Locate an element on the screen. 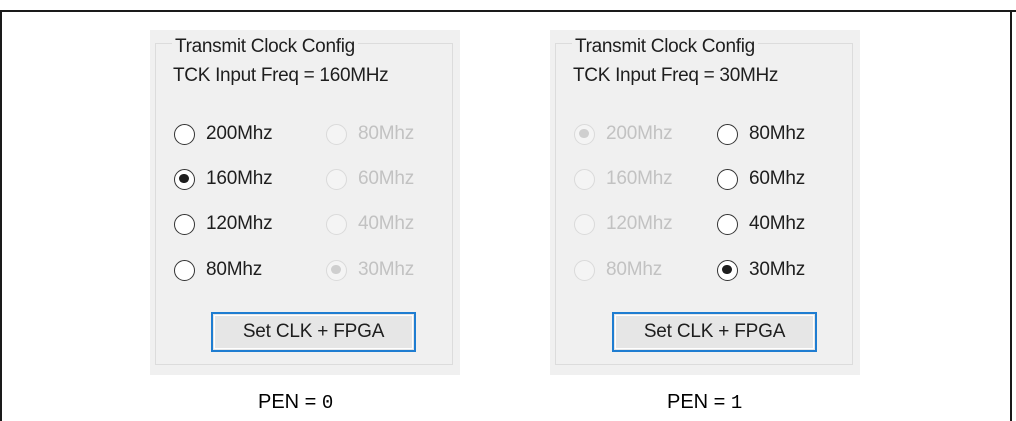 This screenshot has width=1016, height=421. caption-pen-0: PEN = 0 is located at coordinates (295, 402).